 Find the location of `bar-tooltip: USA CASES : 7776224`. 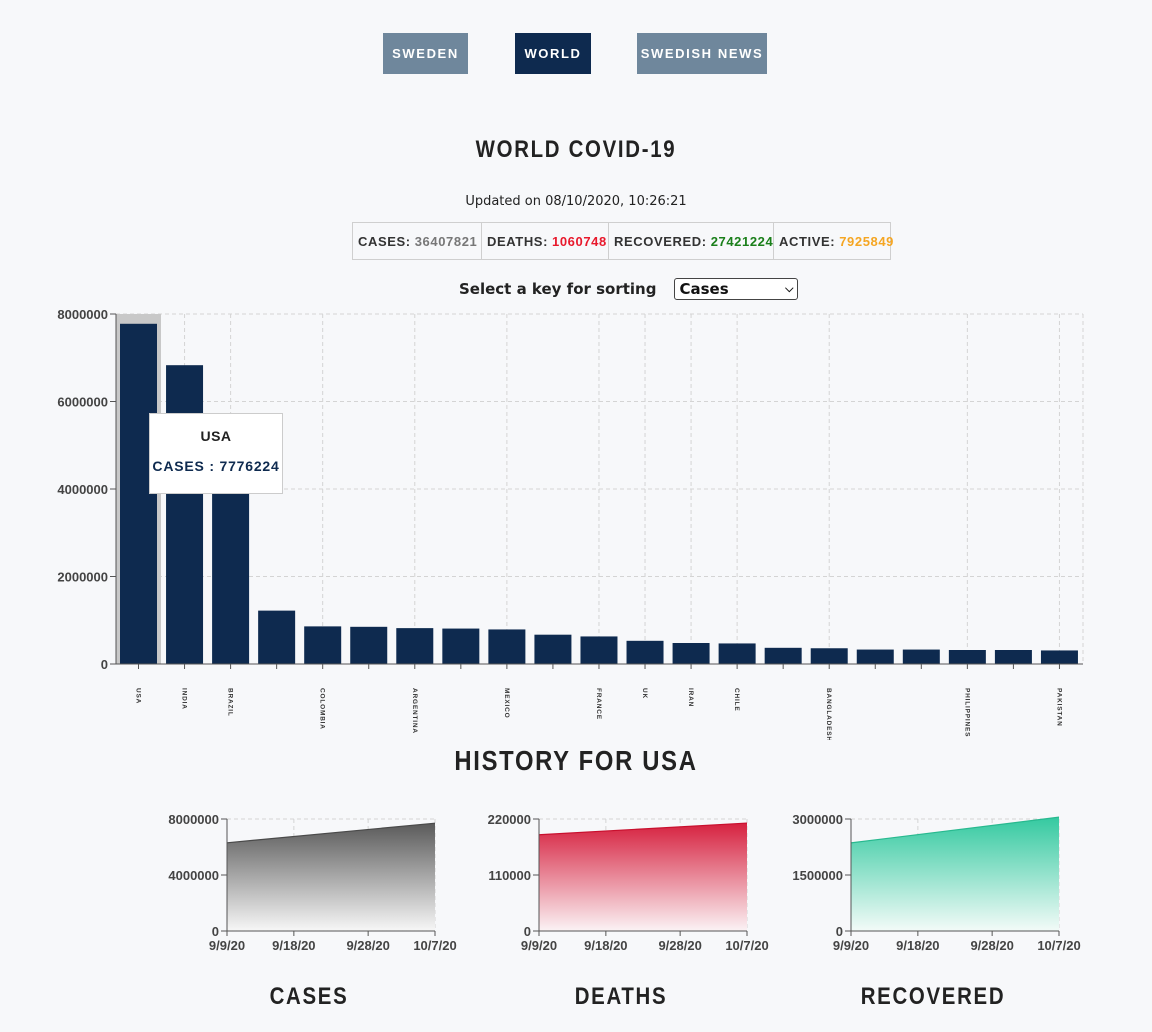

bar-tooltip: USA CASES : 7776224 is located at coordinates (216, 453).